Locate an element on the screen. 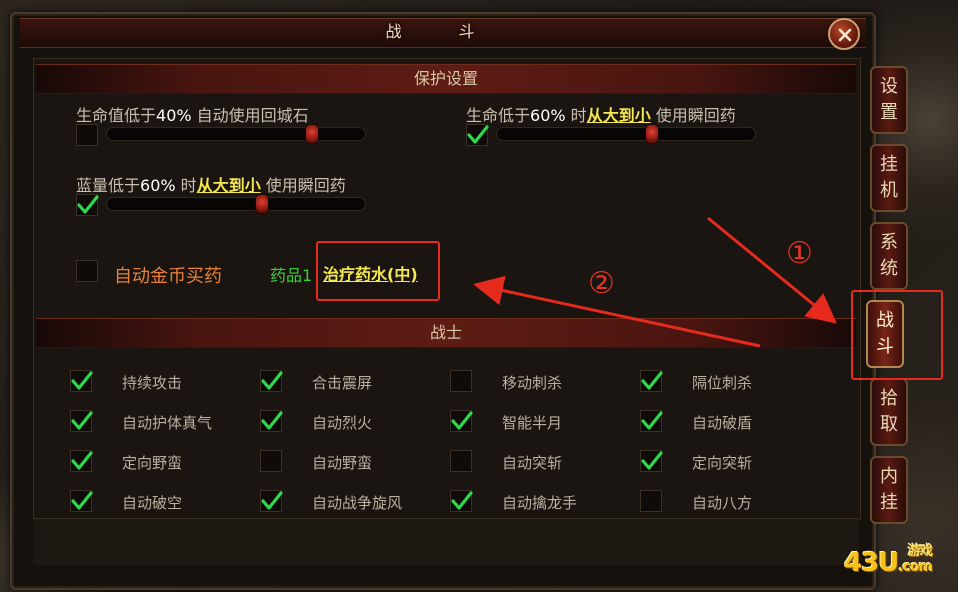 The image size is (958, 592). watermark-logo: 43U.com 游戏 is located at coordinates (888, 561).